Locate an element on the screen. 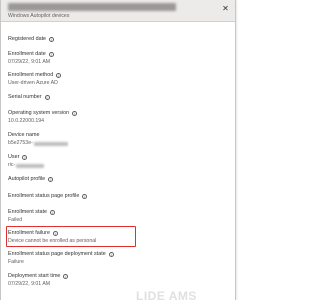 The height and width of the screenshot is (300, 320). field-value: Device cannot be enrolled as personal is located at coordinates (52, 241).